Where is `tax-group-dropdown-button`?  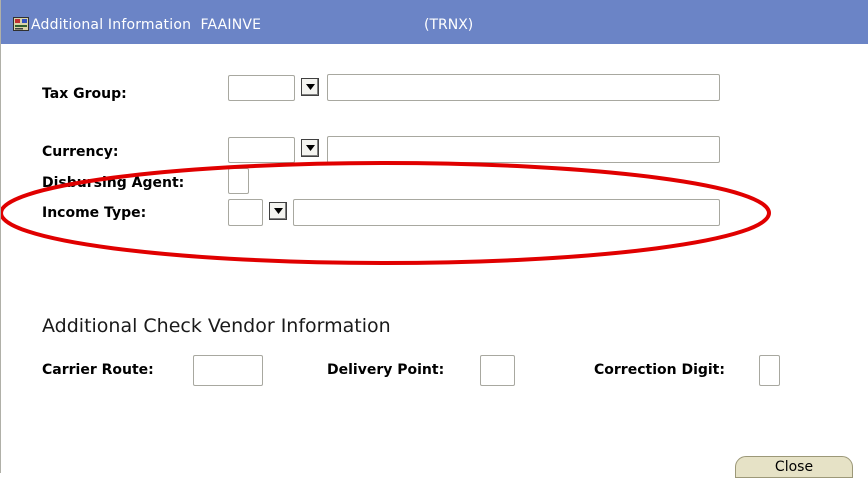
tax-group-dropdown-button is located at coordinates (310, 87).